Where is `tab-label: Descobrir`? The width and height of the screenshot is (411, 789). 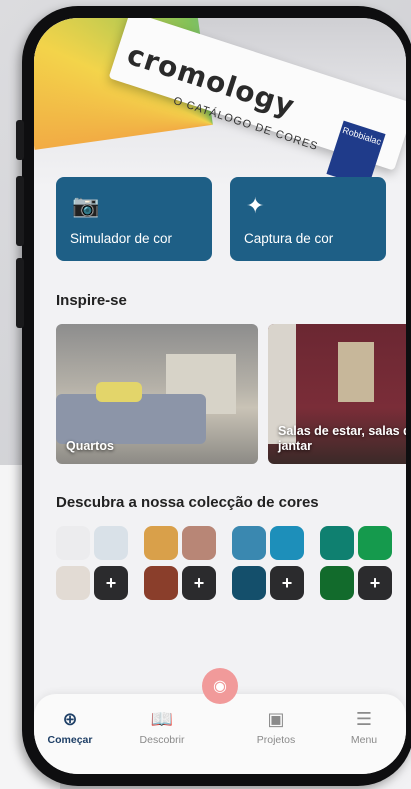 tab-label: Descobrir is located at coordinates (162, 740).